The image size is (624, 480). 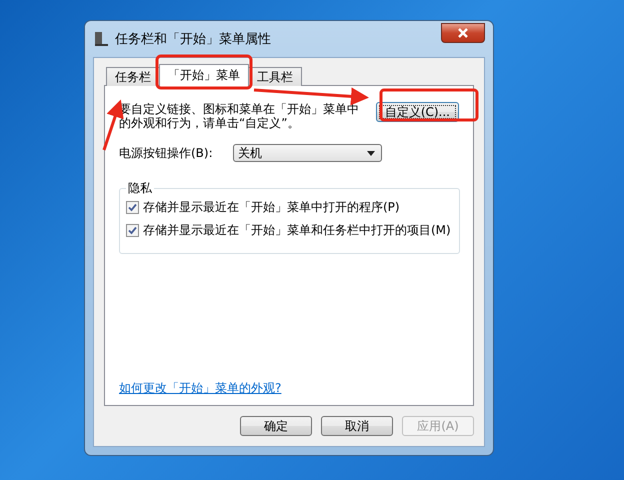 What do you see at coordinates (371, 153) in the screenshot?
I see `dropdown-arrow-icon` at bounding box center [371, 153].